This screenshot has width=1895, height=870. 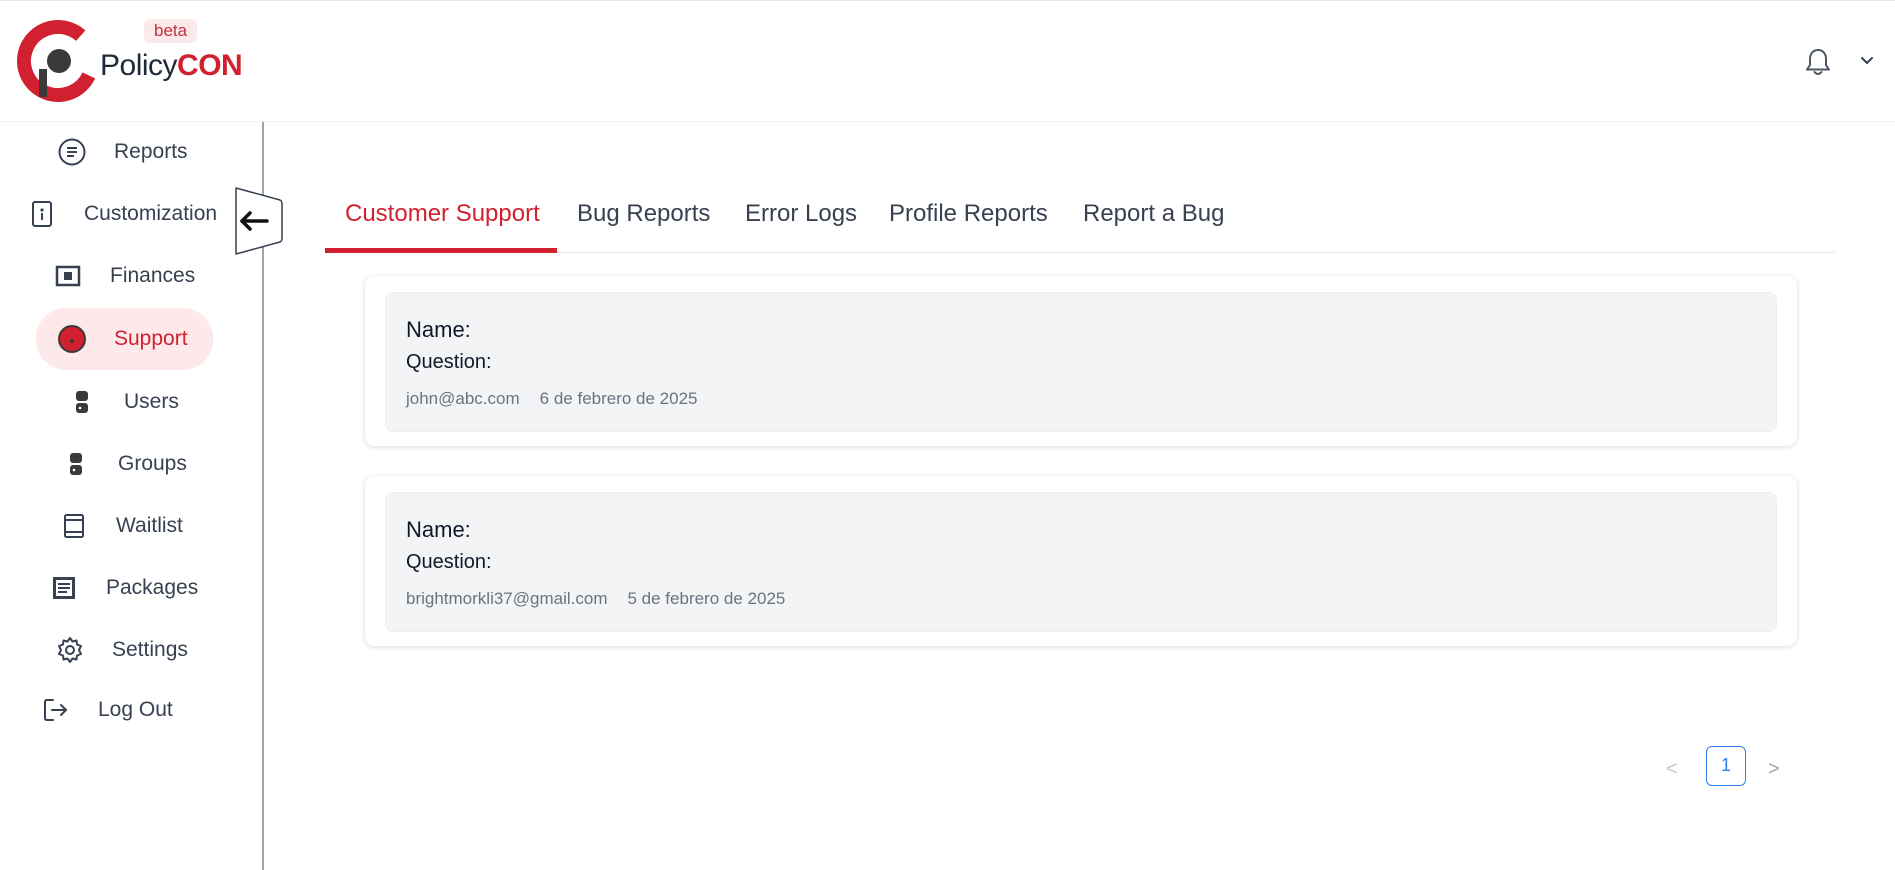 I want to click on ticket-email: brightmorkli37@gmail.com, so click(x=507, y=598).